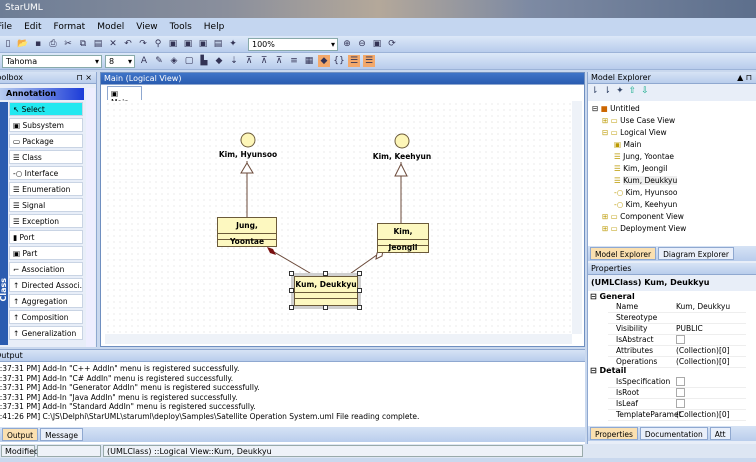 The height and width of the screenshot is (462, 756). What do you see at coordinates (46, 253) in the screenshot?
I see `toolbox-item: ▣ Part` at bounding box center [46, 253].